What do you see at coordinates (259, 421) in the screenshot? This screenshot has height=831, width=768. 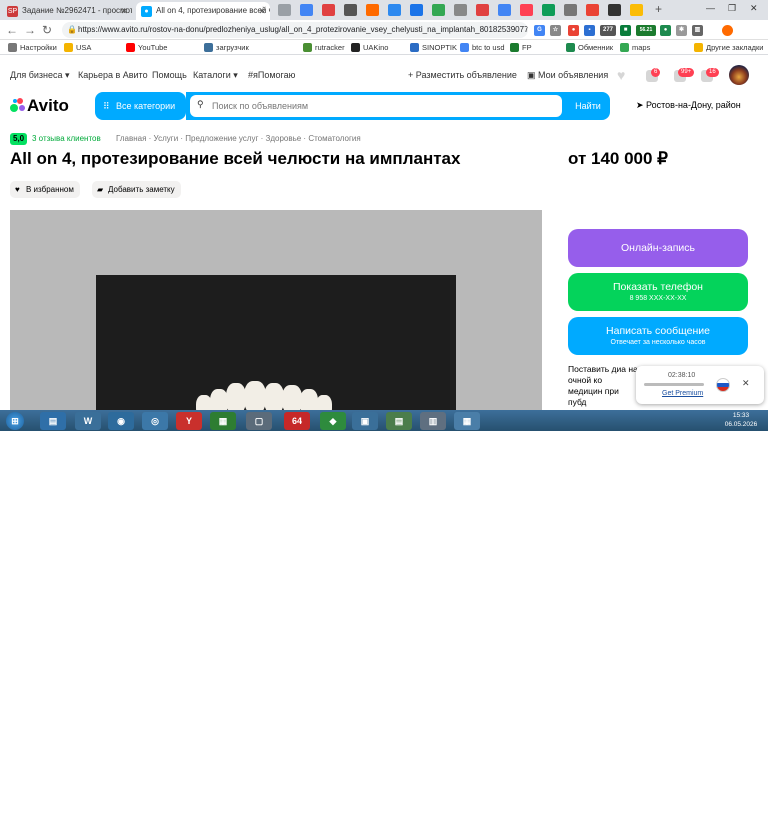 I see `app-icon: ▢` at bounding box center [259, 421].